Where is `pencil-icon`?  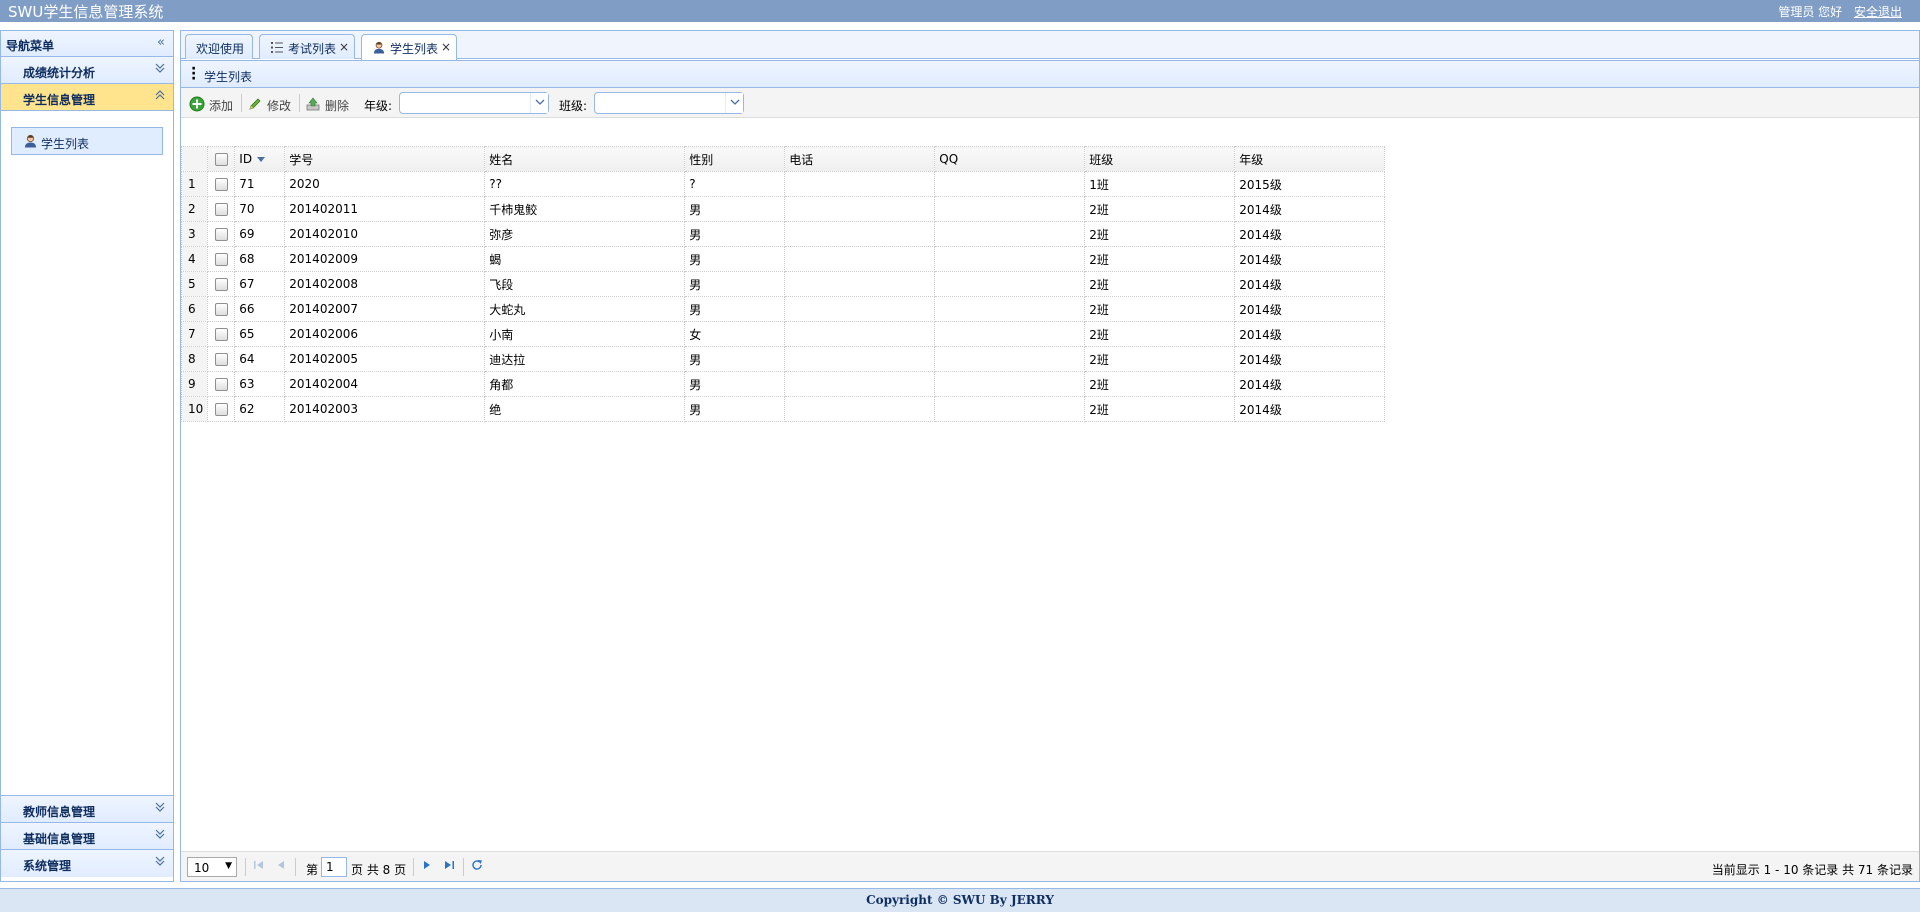 pencil-icon is located at coordinates (255, 104).